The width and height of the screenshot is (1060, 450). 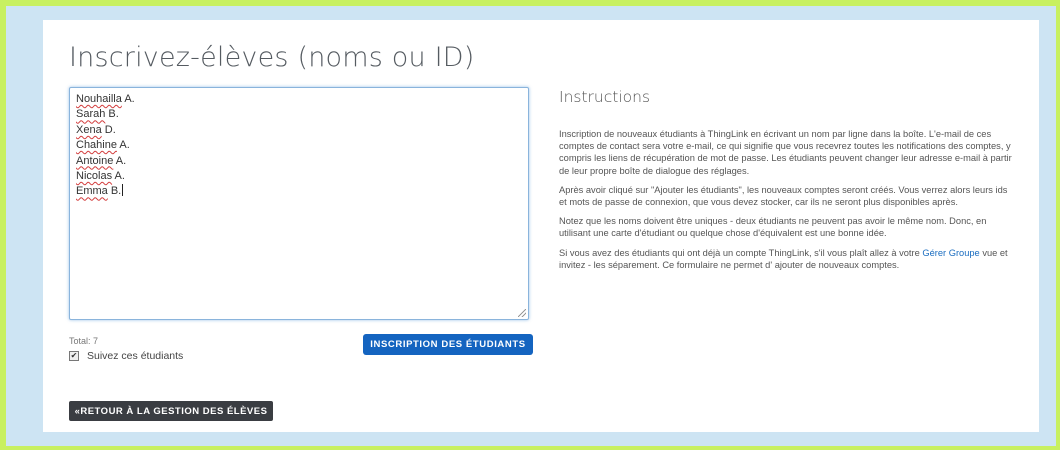 What do you see at coordinates (605, 97) in the screenshot?
I see `instructions-heading: Instructions` at bounding box center [605, 97].